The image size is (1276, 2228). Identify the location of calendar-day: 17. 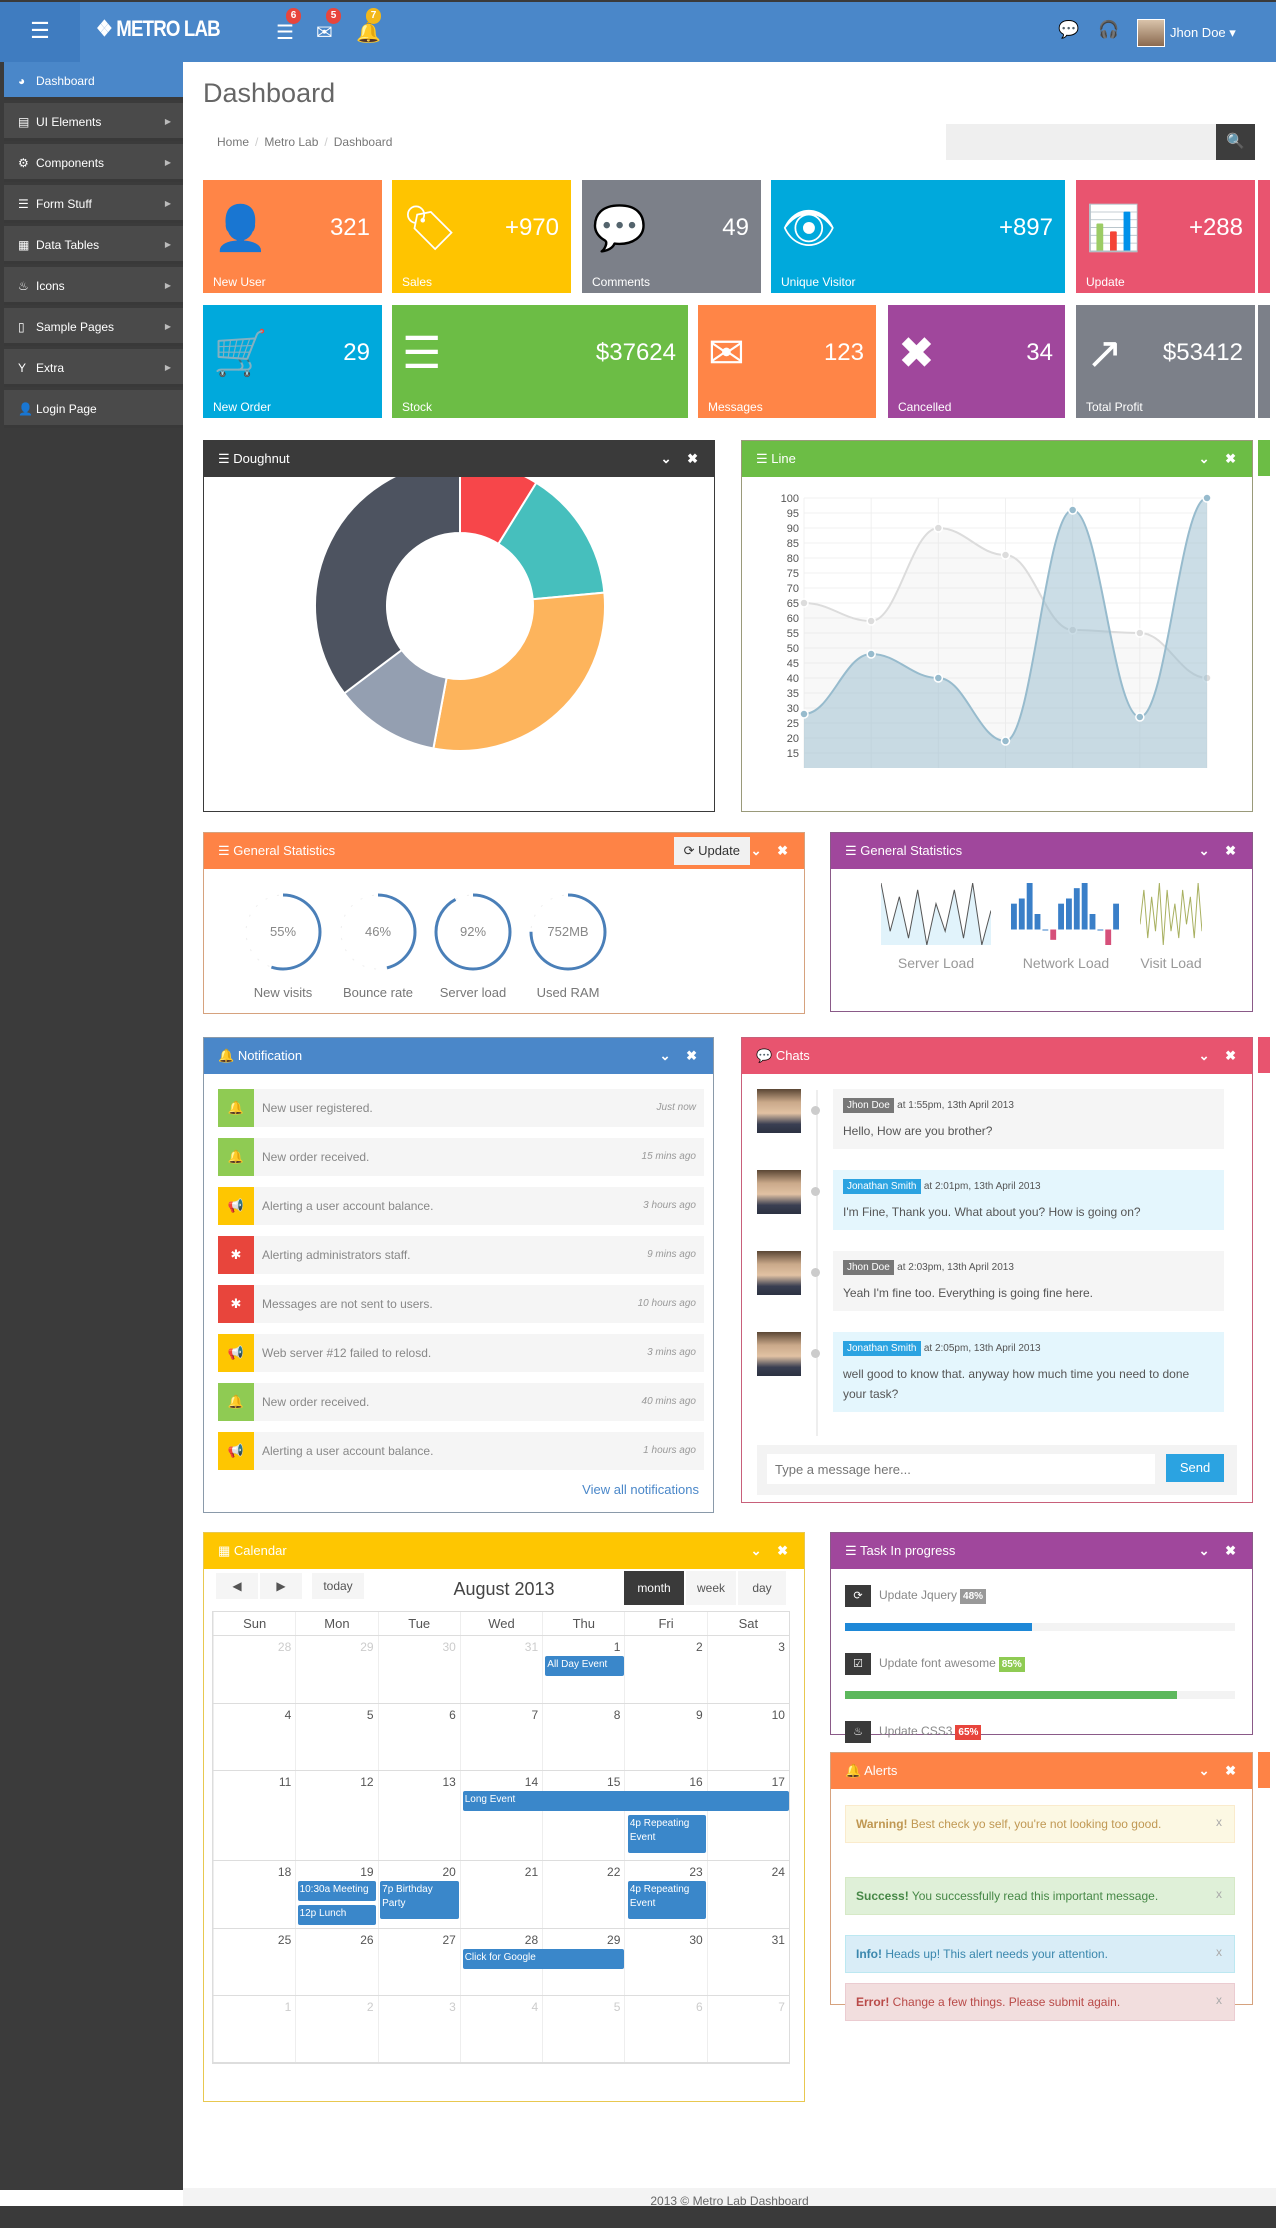
(747, 1815).